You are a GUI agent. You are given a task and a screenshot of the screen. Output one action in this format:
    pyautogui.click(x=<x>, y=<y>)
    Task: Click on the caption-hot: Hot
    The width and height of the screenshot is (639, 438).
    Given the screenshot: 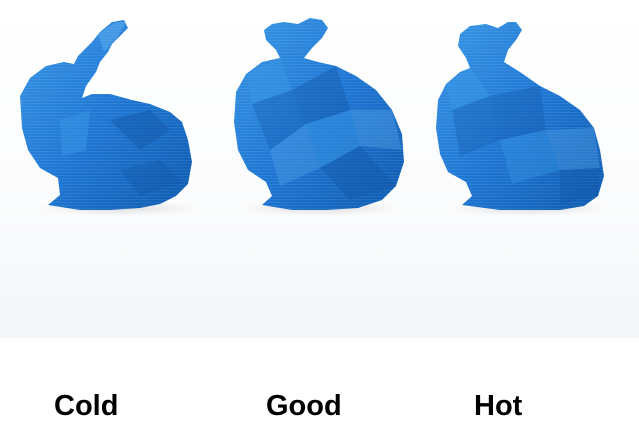 What is the action you would take?
    pyautogui.click(x=498, y=406)
    